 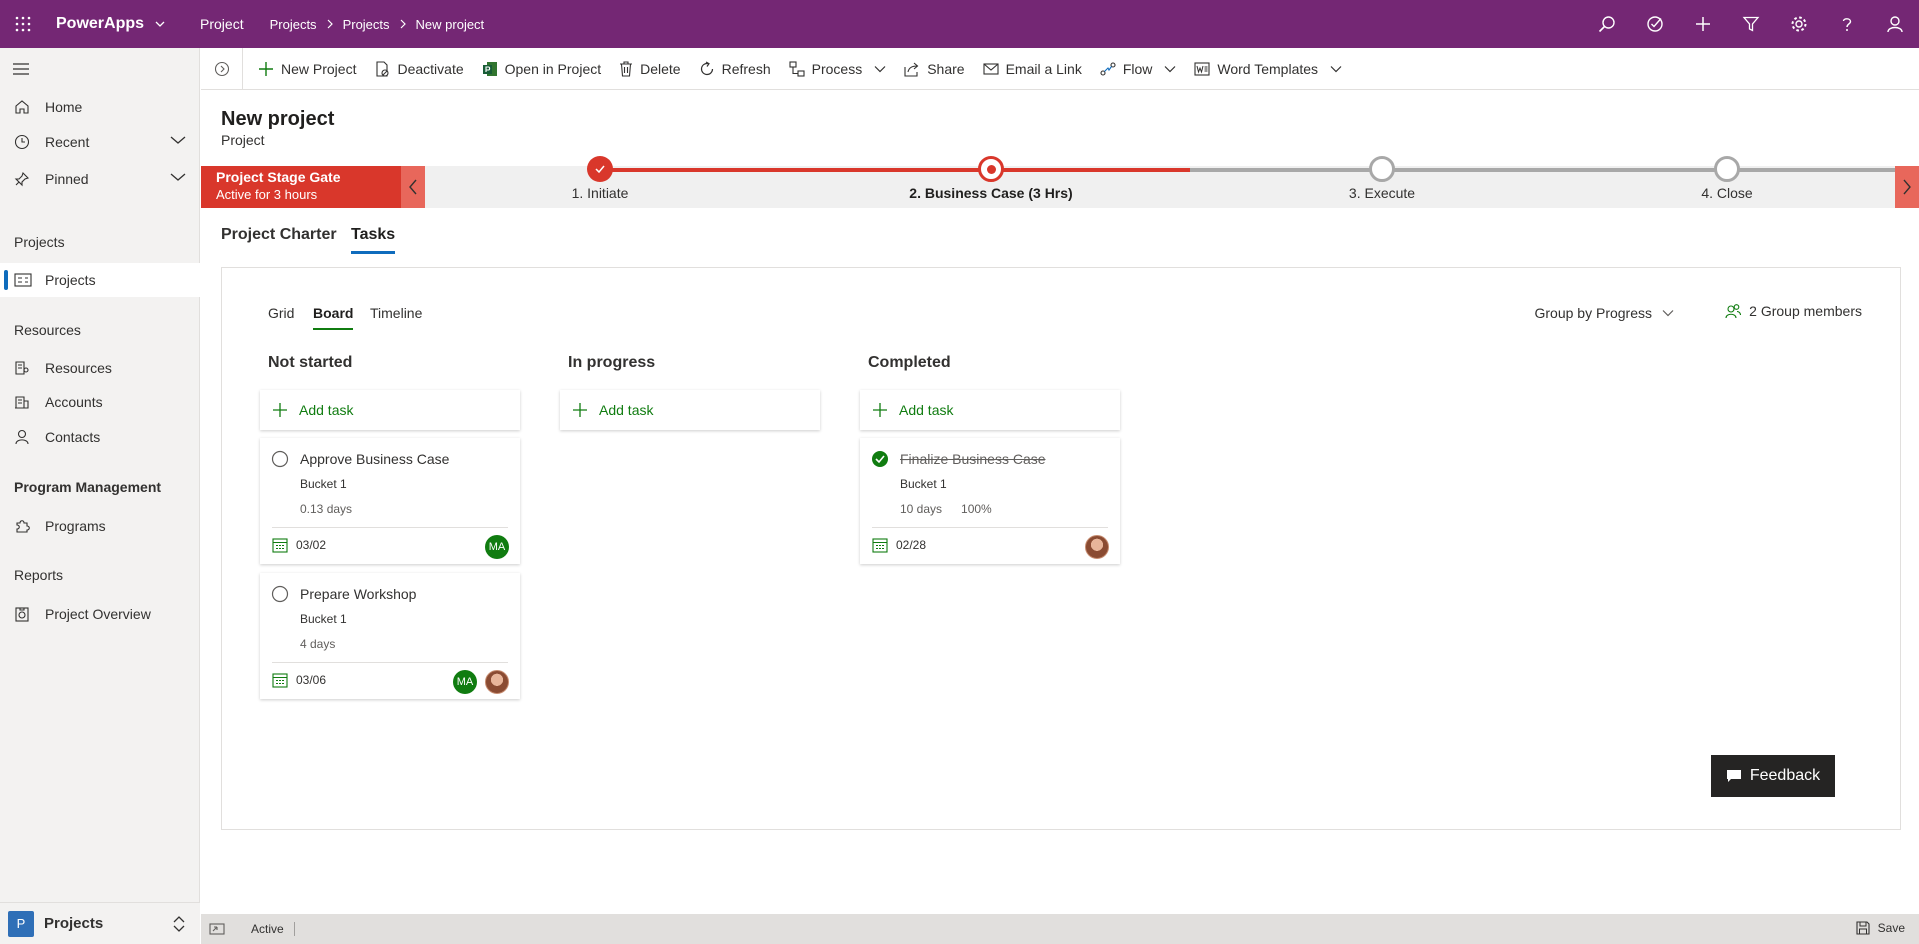 What do you see at coordinates (100, 437) in the screenshot?
I see `sidebar-item-contacts: Contacts` at bounding box center [100, 437].